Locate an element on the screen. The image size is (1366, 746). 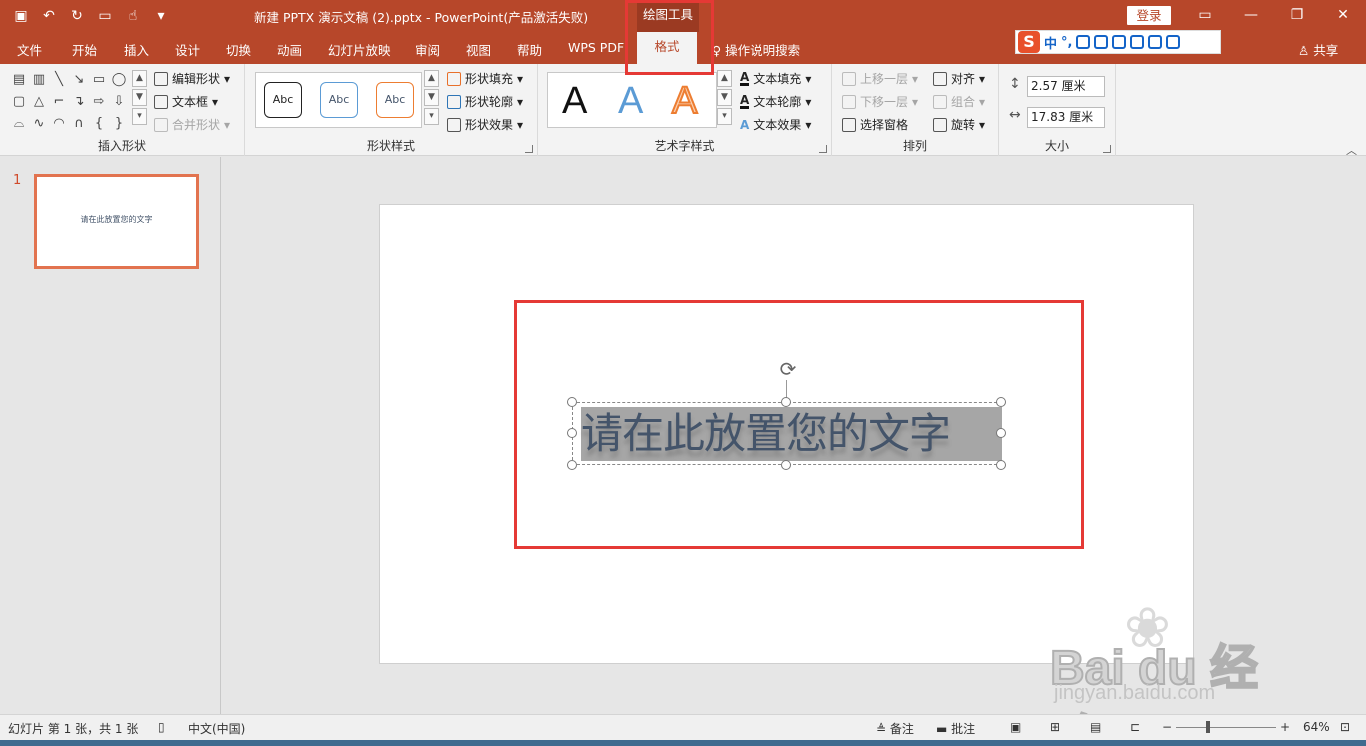
shape-style-3: Abc is located at coordinates (395, 100).